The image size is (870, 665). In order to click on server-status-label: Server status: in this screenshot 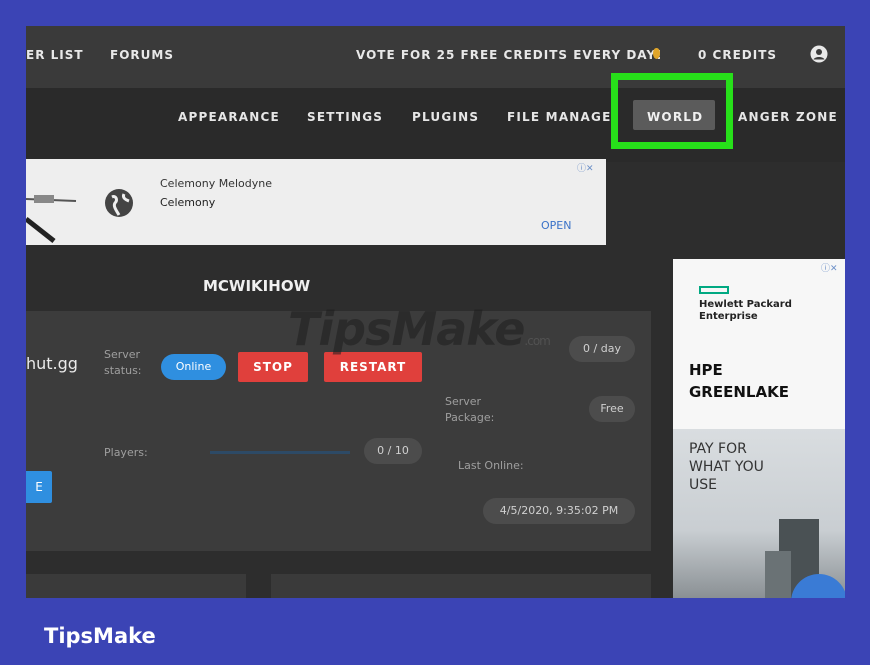, I will do `click(123, 362)`.